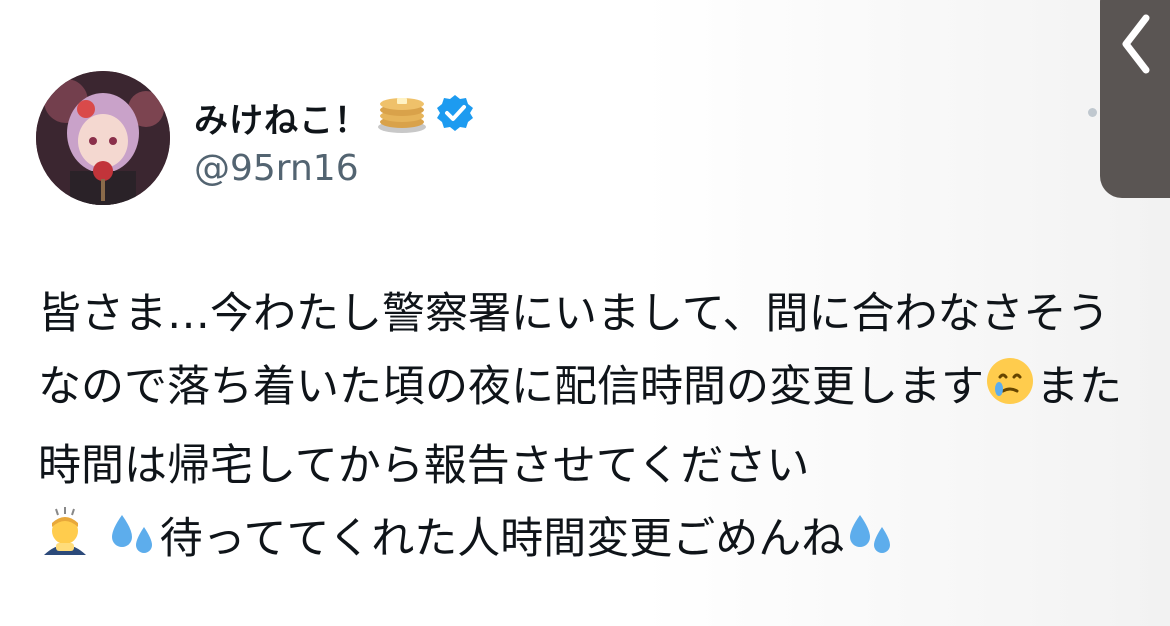 This screenshot has height=626, width=1170. I want to click on chevron-left-icon, so click(1136, 44).